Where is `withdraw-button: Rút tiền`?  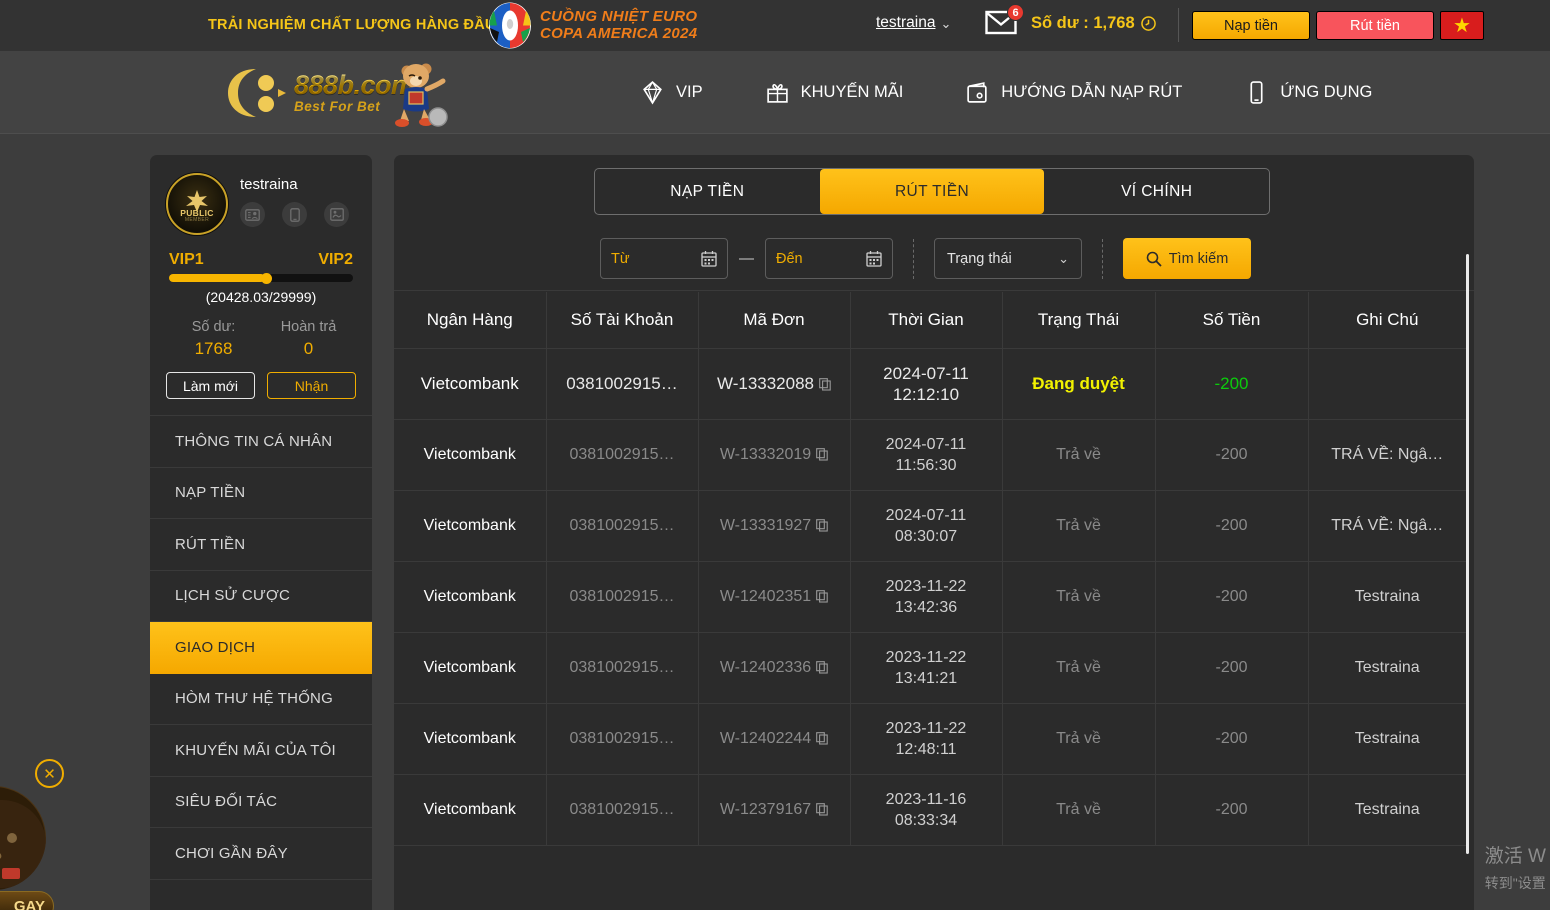
withdraw-button: Rút tiền is located at coordinates (1375, 25).